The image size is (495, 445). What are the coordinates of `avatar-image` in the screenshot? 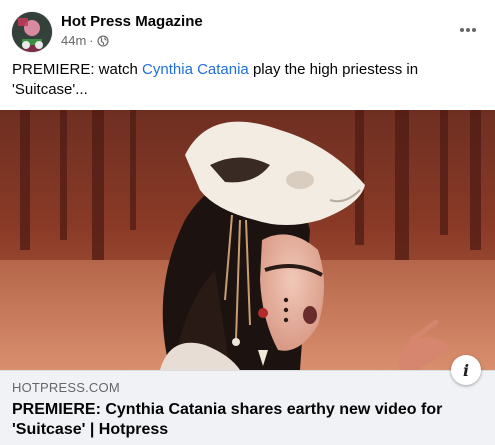 It's located at (32, 32).